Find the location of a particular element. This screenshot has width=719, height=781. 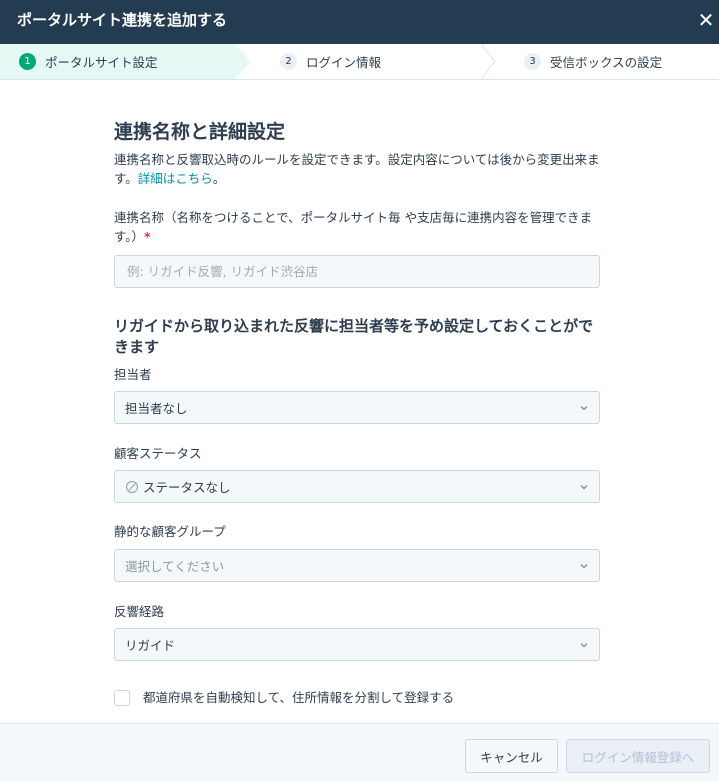

modal-header: ポータルサイト連携を追加する ✕ is located at coordinates (359, 22).